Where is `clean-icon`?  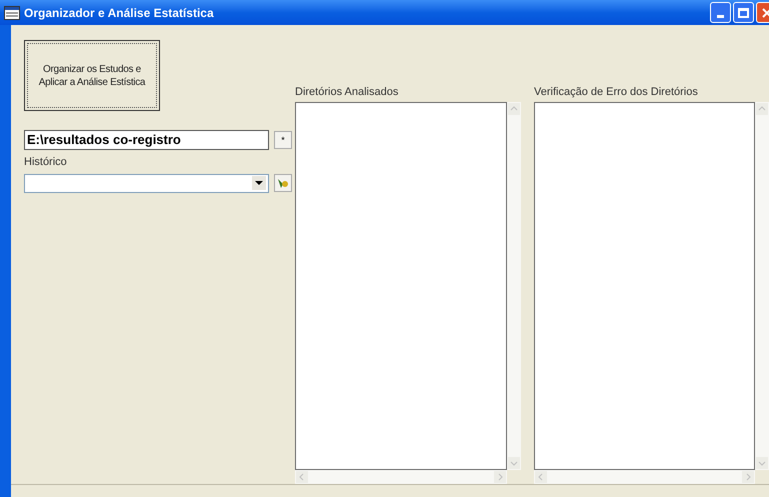
clean-icon is located at coordinates (283, 183).